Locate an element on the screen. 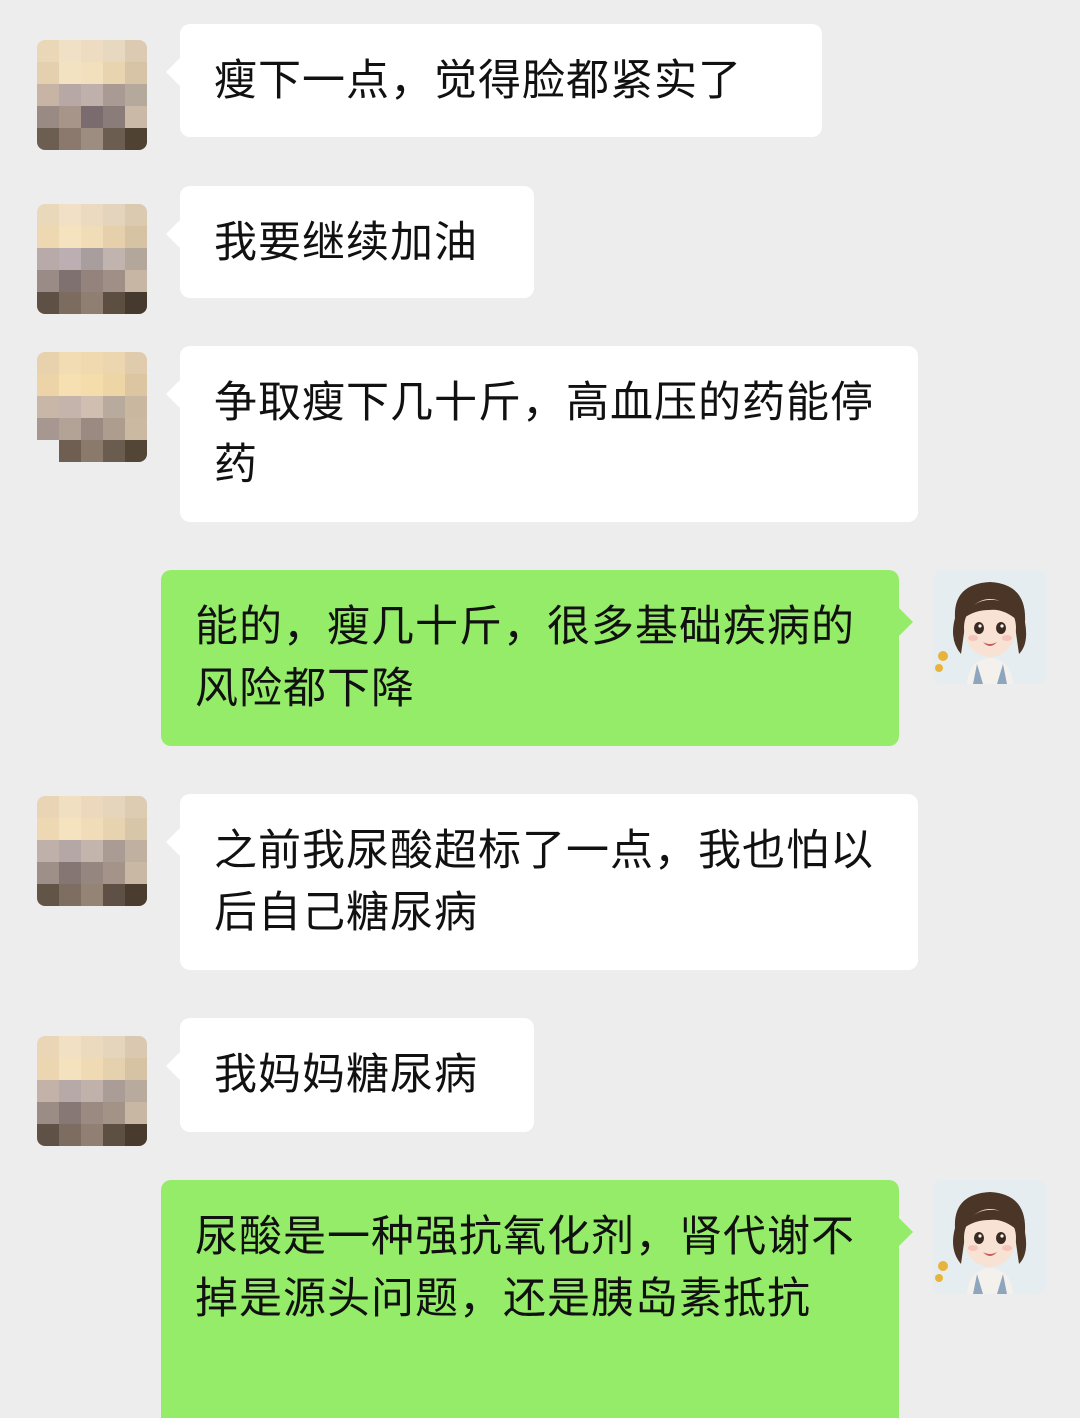 This screenshot has height=1418, width=1080. message-text: 瘦下一点，觉得脸都紧实了 is located at coordinates (478, 81).